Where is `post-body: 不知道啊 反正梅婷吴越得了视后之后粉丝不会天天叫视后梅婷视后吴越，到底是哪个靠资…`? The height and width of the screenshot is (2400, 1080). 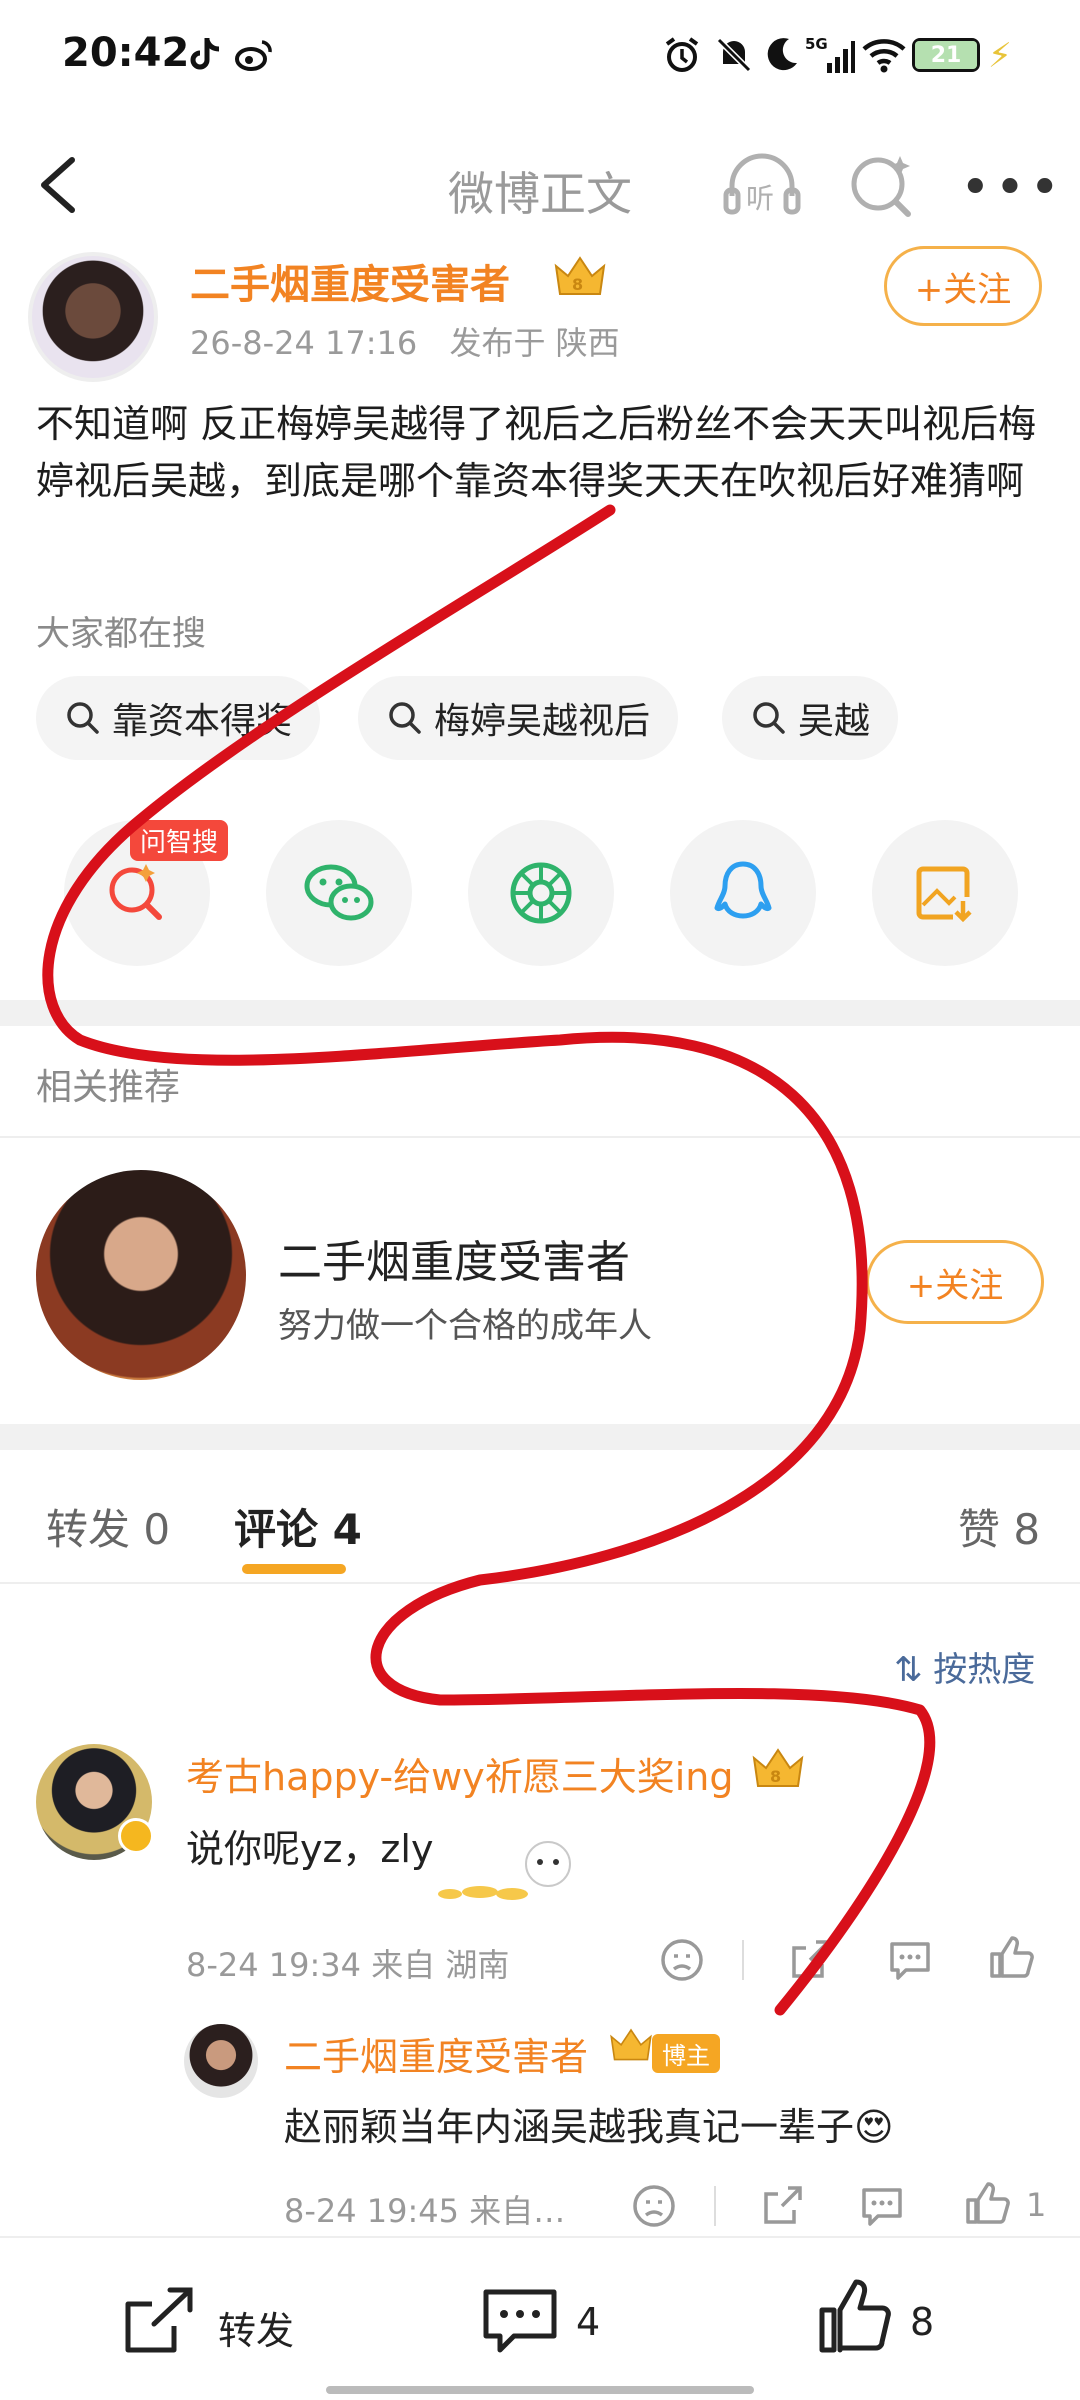
post-body: 不知道啊 反正梅婷吴越得了视后之后粉丝不会天天叫视后梅婷视后吴越，到底是哪个靠资… is located at coordinates (536, 452).